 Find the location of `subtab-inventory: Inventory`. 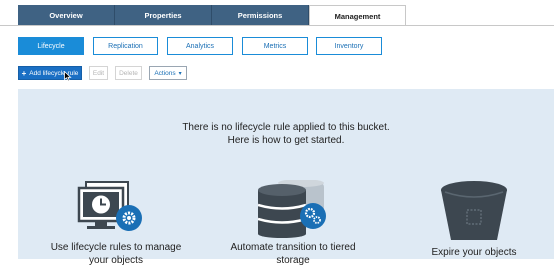

subtab-inventory: Inventory is located at coordinates (349, 46).